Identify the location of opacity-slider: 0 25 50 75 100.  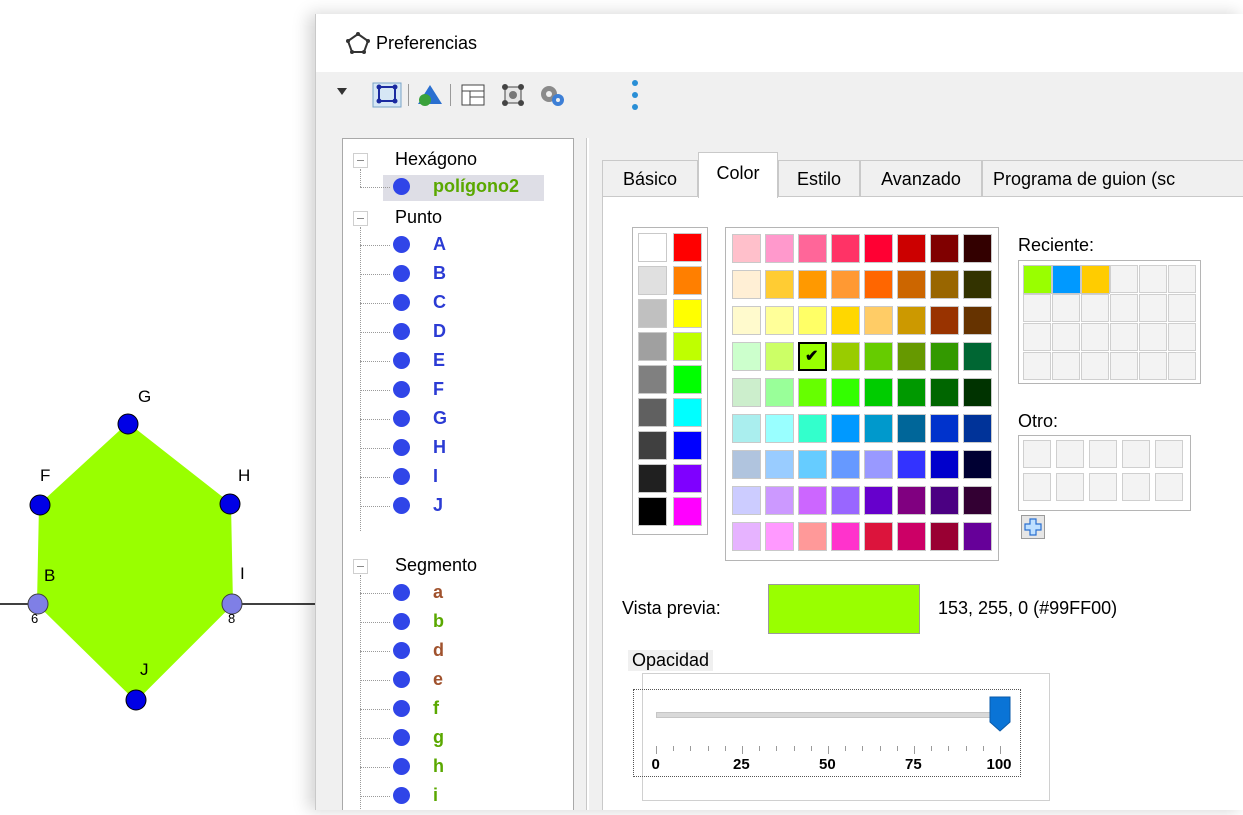
(827, 733).